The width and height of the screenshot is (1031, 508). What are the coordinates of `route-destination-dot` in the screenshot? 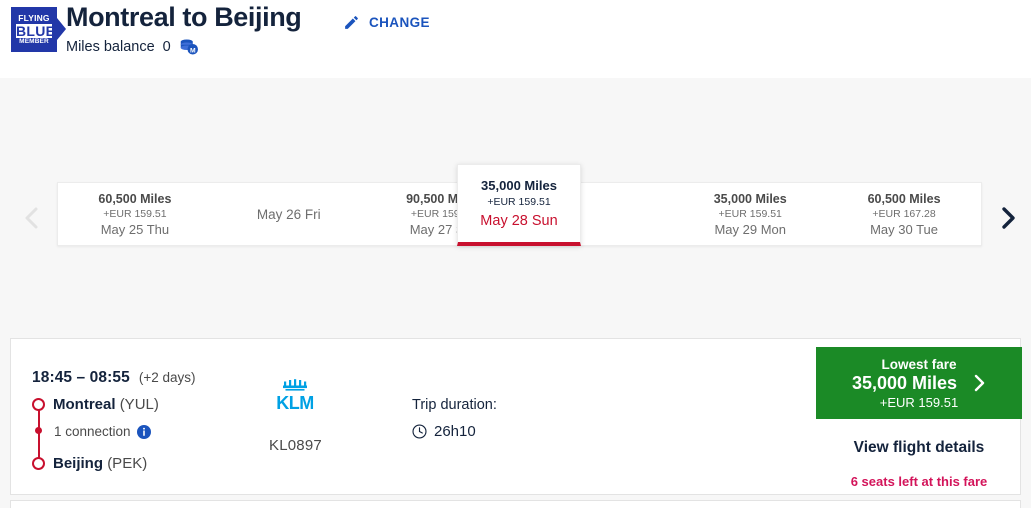 It's located at (38, 463).